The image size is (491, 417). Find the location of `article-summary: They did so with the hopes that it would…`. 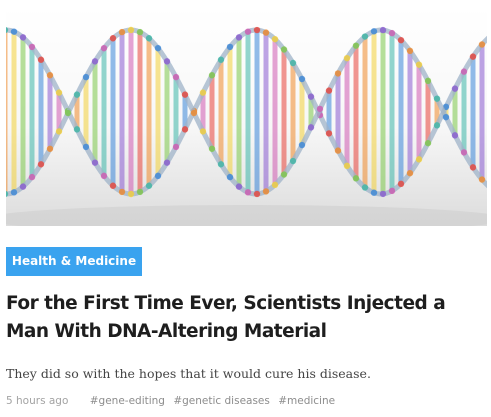

article-summary: They did so with the hopes that it would… is located at coordinates (188, 373).